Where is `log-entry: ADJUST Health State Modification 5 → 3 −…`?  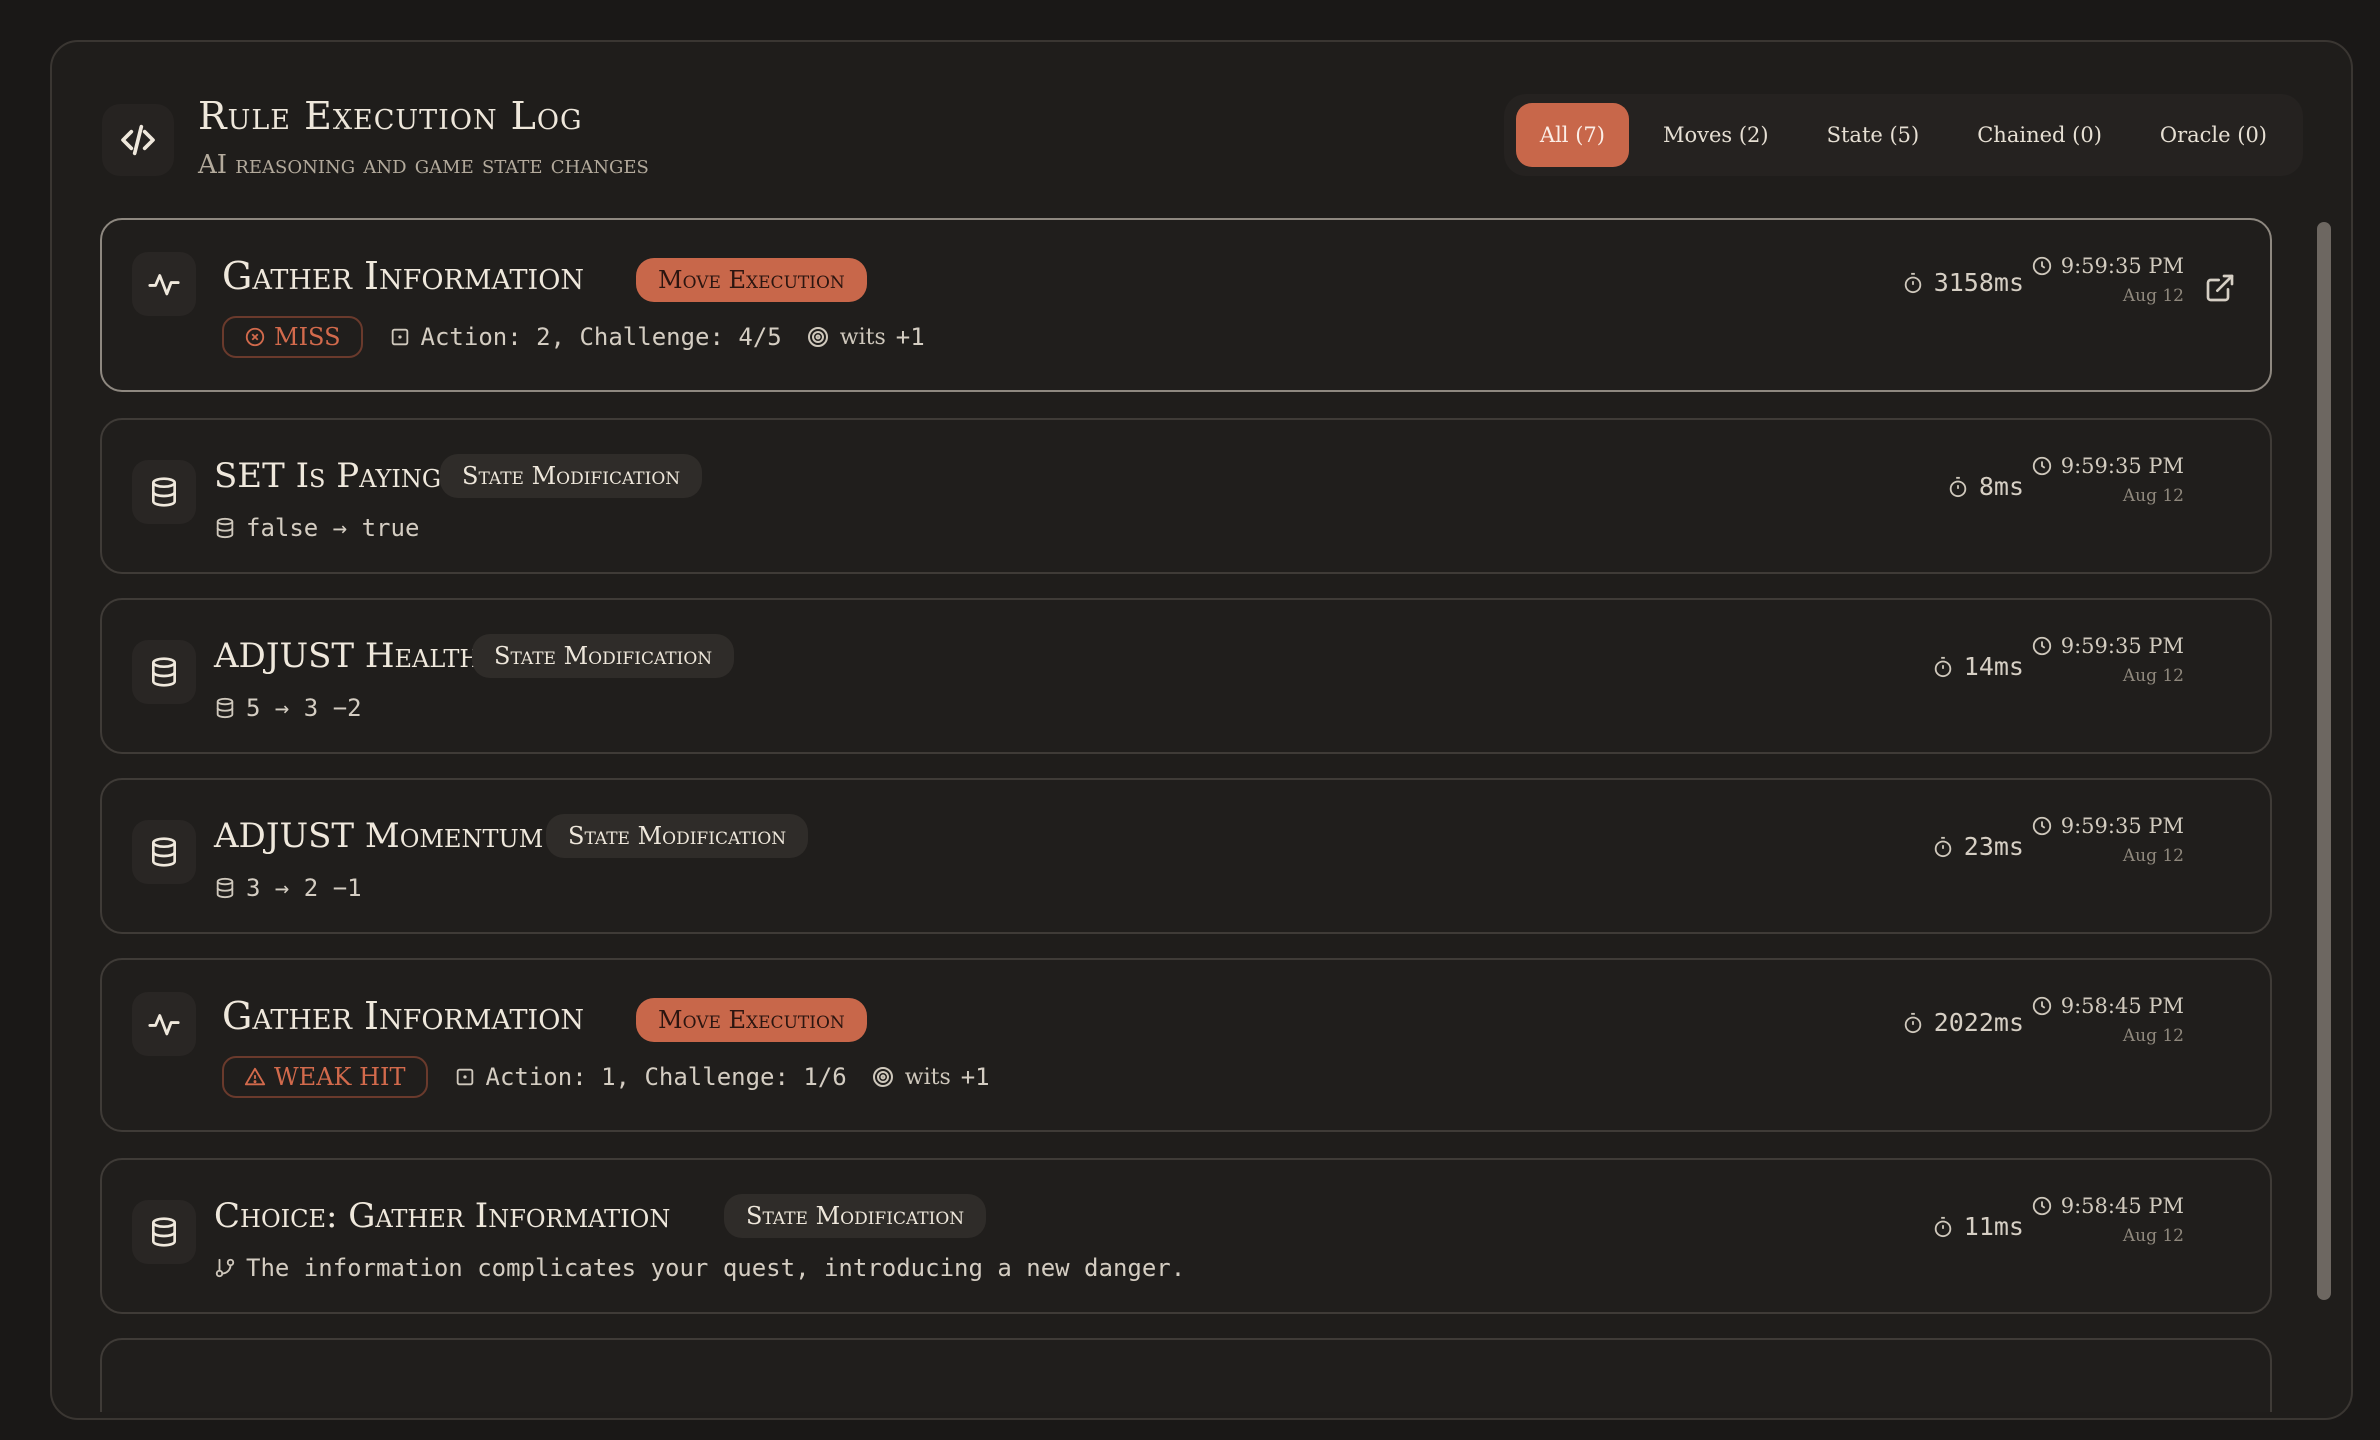 log-entry: ADJUST Health State Modification 5 → 3 −… is located at coordinates (1186, 676).